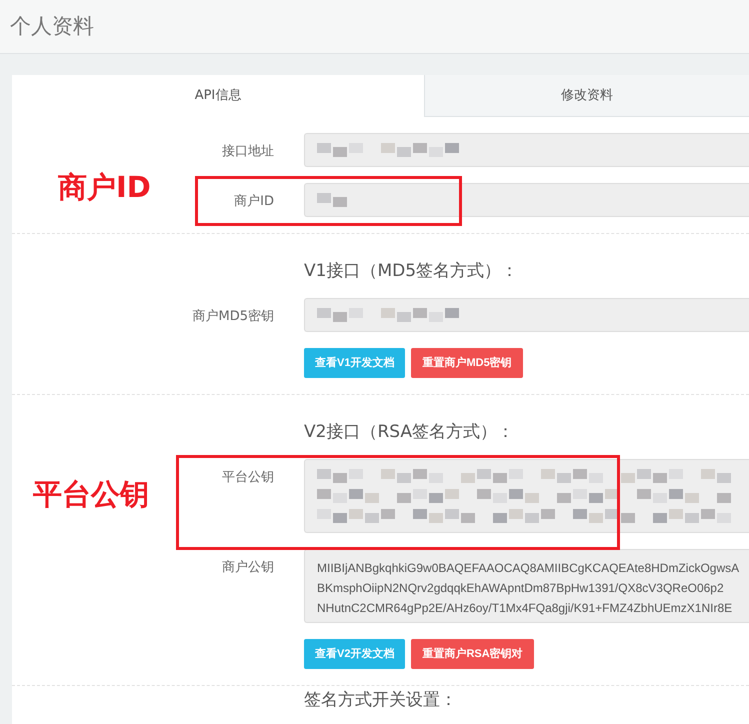  What do you see at coordinates (248, 568) in the screenshot?
I see `field-label: 商户公钥` at bounding box center [248, 568].